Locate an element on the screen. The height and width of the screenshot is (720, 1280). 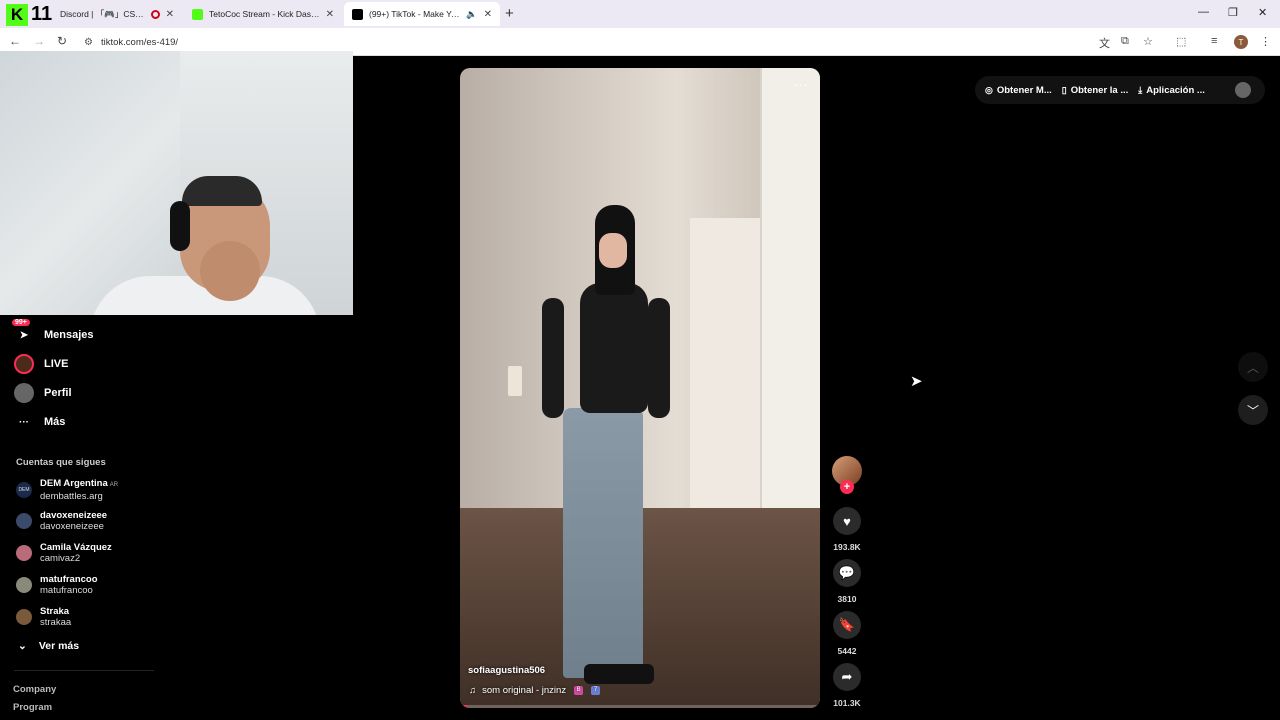
music-title: som original - jnzinz is located at coordinates (524, 690).